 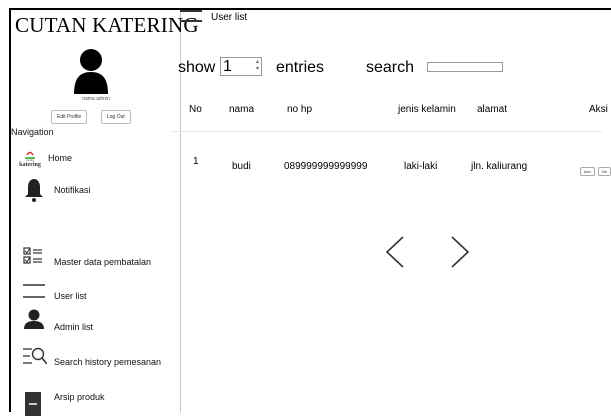 What do you see at coordinates (241, 166) in the screenshot?
I see `cell-nama: budi` at bounding box center [241, 166].